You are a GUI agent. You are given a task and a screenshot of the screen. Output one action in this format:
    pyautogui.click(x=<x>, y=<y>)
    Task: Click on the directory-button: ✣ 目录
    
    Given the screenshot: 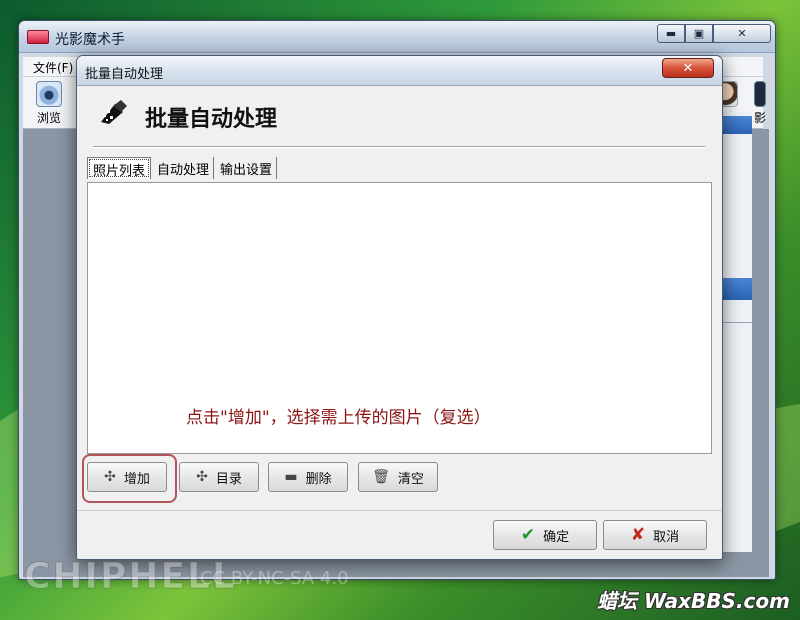 What is the action you would take?
    pyautogui.click(x=219, y=477)
    